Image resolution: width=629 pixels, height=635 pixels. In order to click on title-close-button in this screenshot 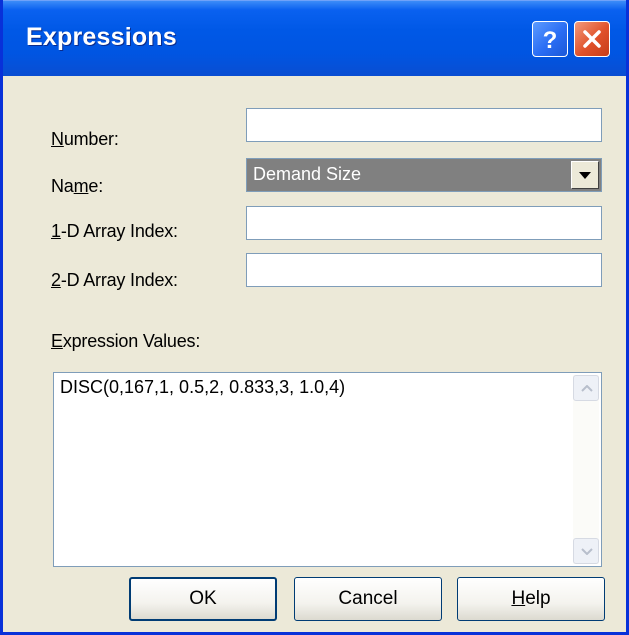, I will do `click(592, 39)`.